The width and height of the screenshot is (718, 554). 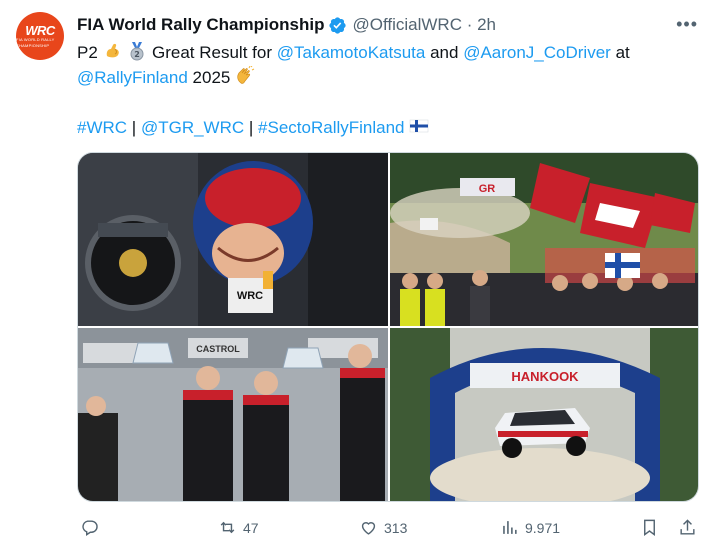 What do you see at coordinates (622, 52) in the screenshot?
I see `text-at: at` at bounding box center [622, 52].